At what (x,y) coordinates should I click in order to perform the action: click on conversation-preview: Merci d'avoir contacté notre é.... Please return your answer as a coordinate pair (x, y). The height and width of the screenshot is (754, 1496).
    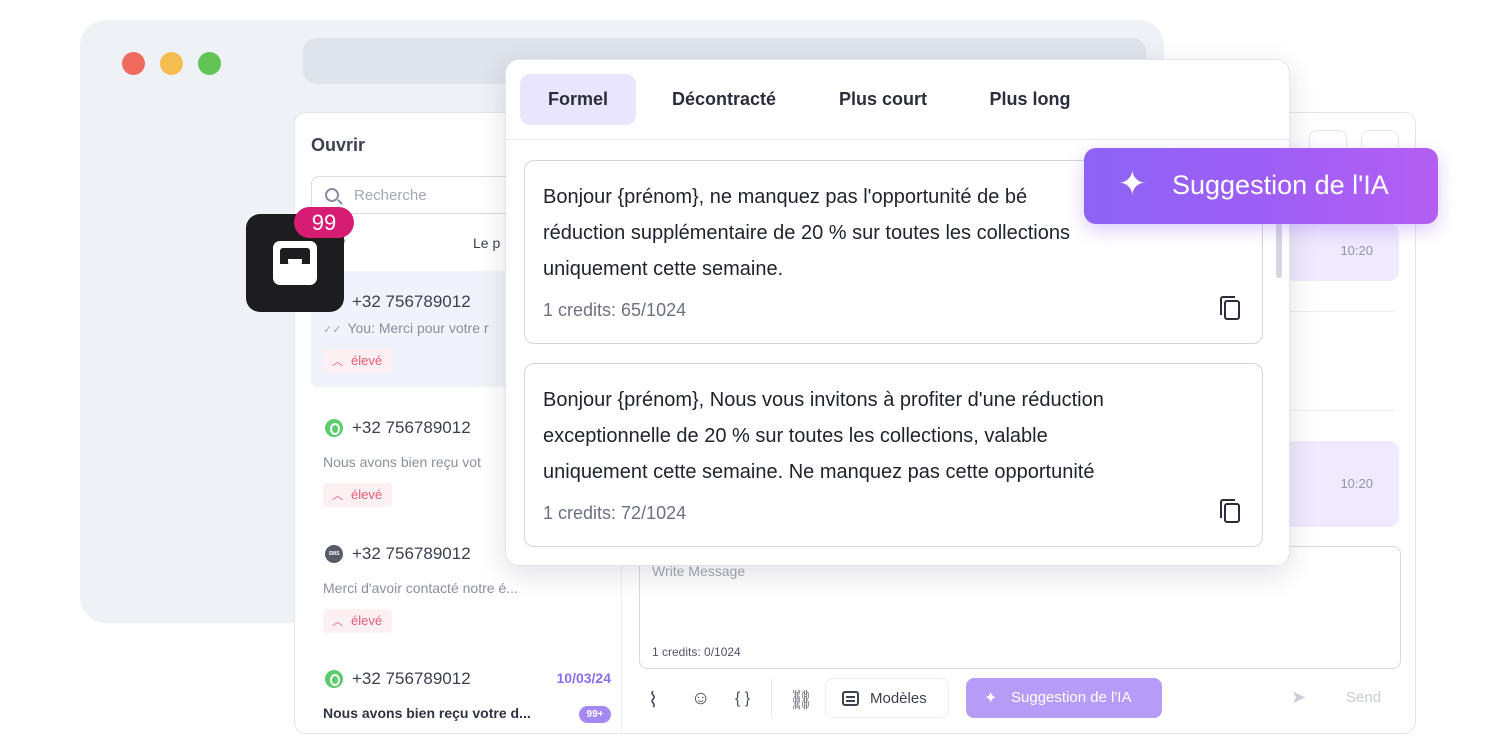
    Looking at the image, I should click on (420, 588).